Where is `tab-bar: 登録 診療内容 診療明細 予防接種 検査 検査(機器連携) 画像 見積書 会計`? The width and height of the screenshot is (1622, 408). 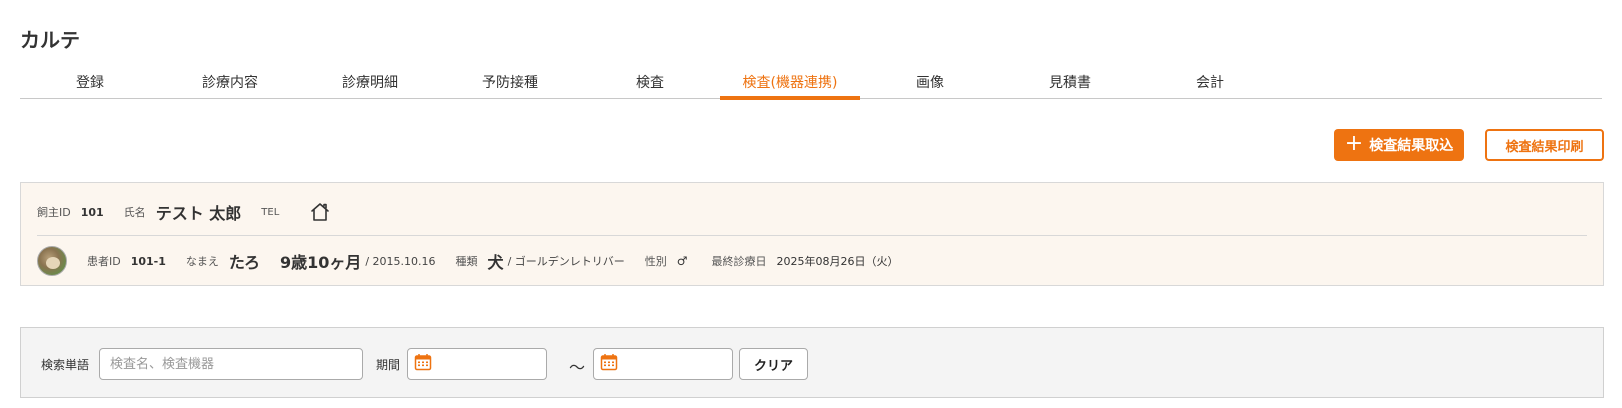 tab-bar: 登録 診療内容 診療明細 予防接種 検査 検査(機器連携) 画像 見積書 会計 is located at coordinates (811, 82).